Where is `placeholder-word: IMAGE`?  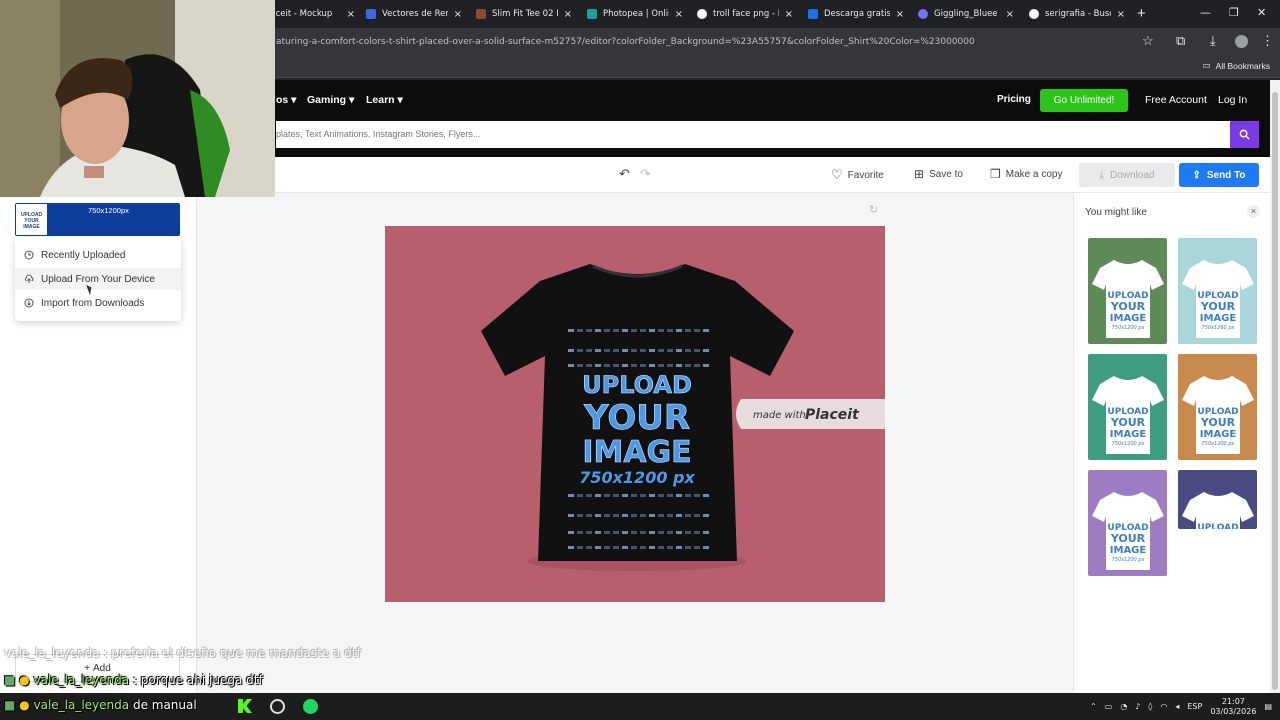
placeholder-word: IMAGE is located at coordinates (31, 227).